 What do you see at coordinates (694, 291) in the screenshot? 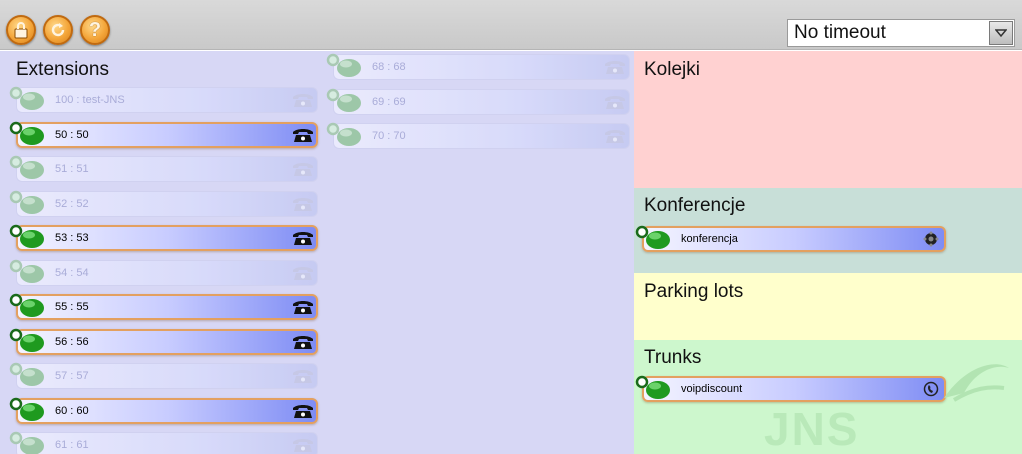
I see `parking-lots-title: Parking lots` at bounding box center [694, 291].